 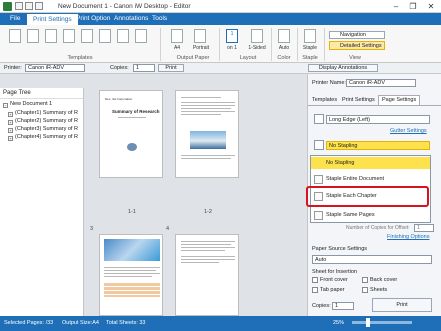 I want to click on tab-file: File, so click(x=15, y=19).